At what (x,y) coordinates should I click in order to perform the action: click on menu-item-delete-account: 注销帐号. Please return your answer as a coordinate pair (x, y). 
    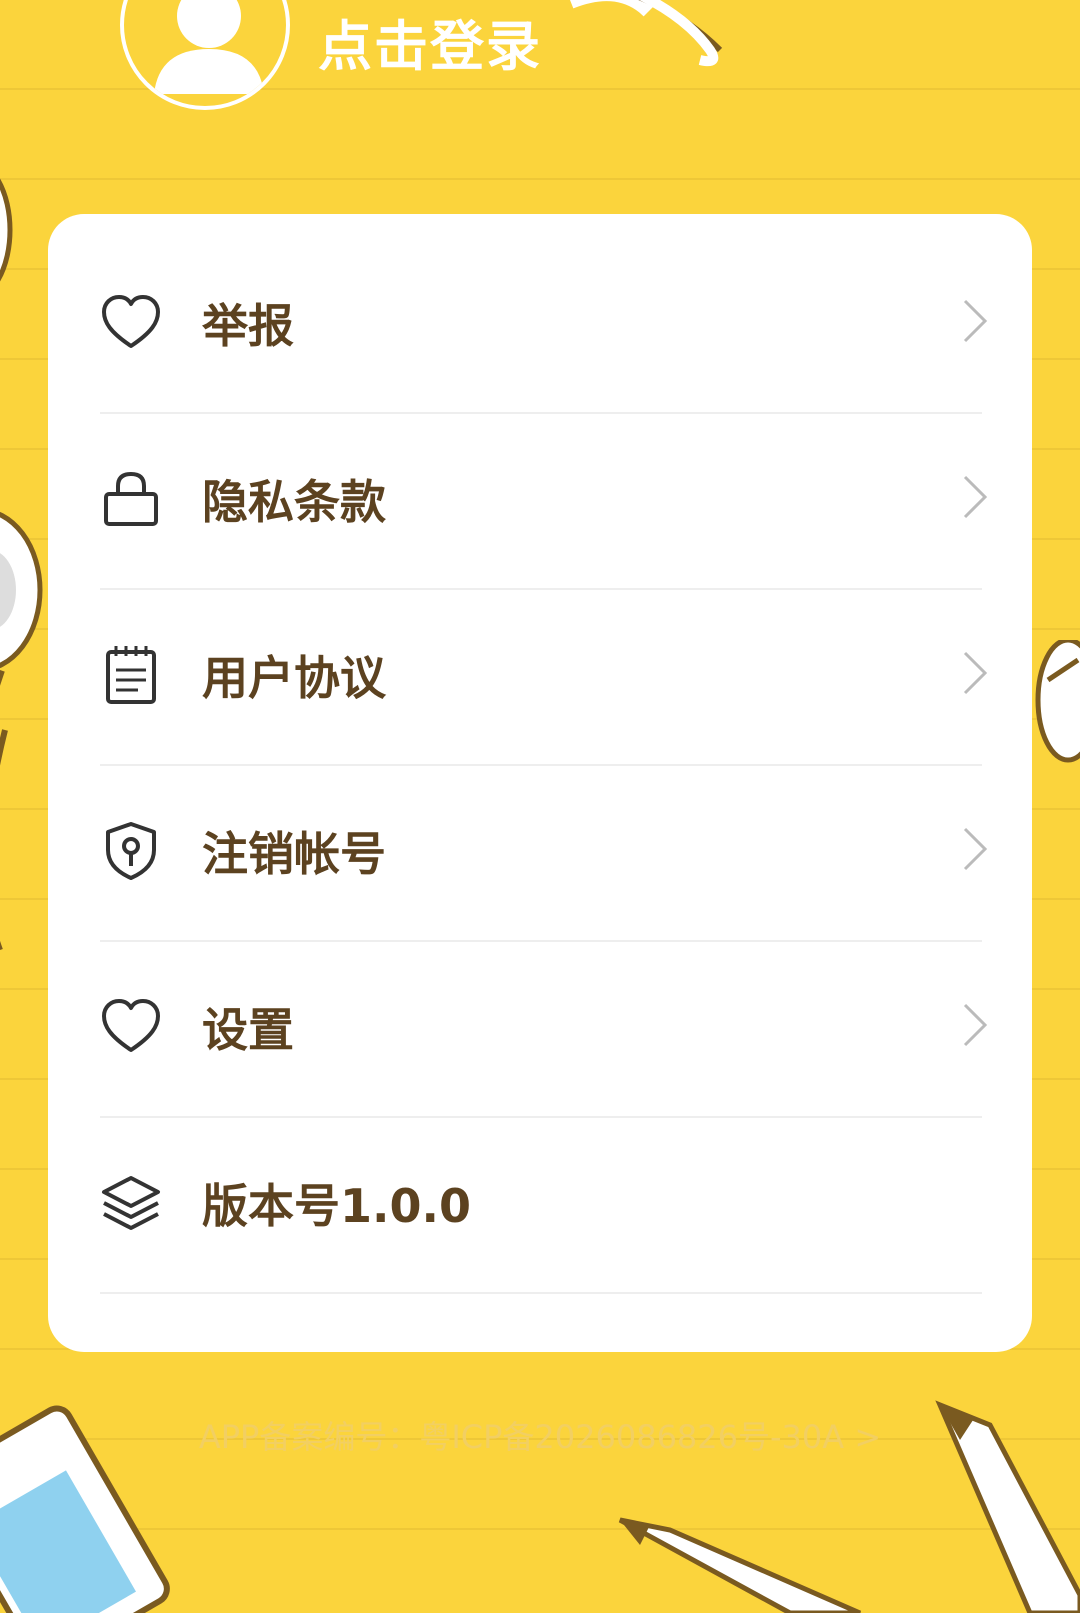
    Looking at the image, I should click on (544, 852).